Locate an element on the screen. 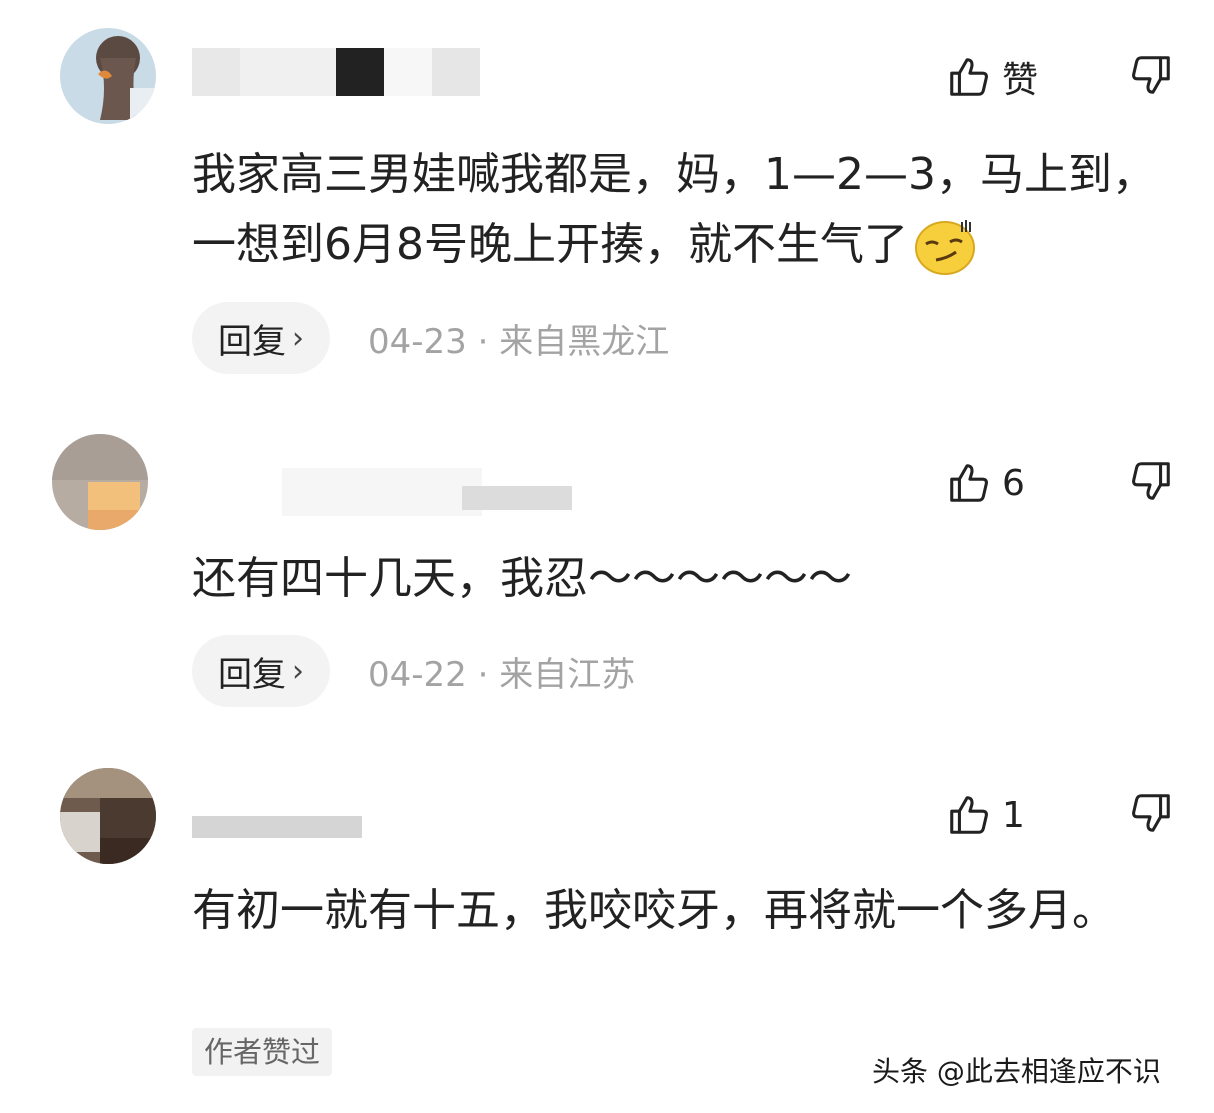  like-button: 6 is located at coordinates (985, 483).